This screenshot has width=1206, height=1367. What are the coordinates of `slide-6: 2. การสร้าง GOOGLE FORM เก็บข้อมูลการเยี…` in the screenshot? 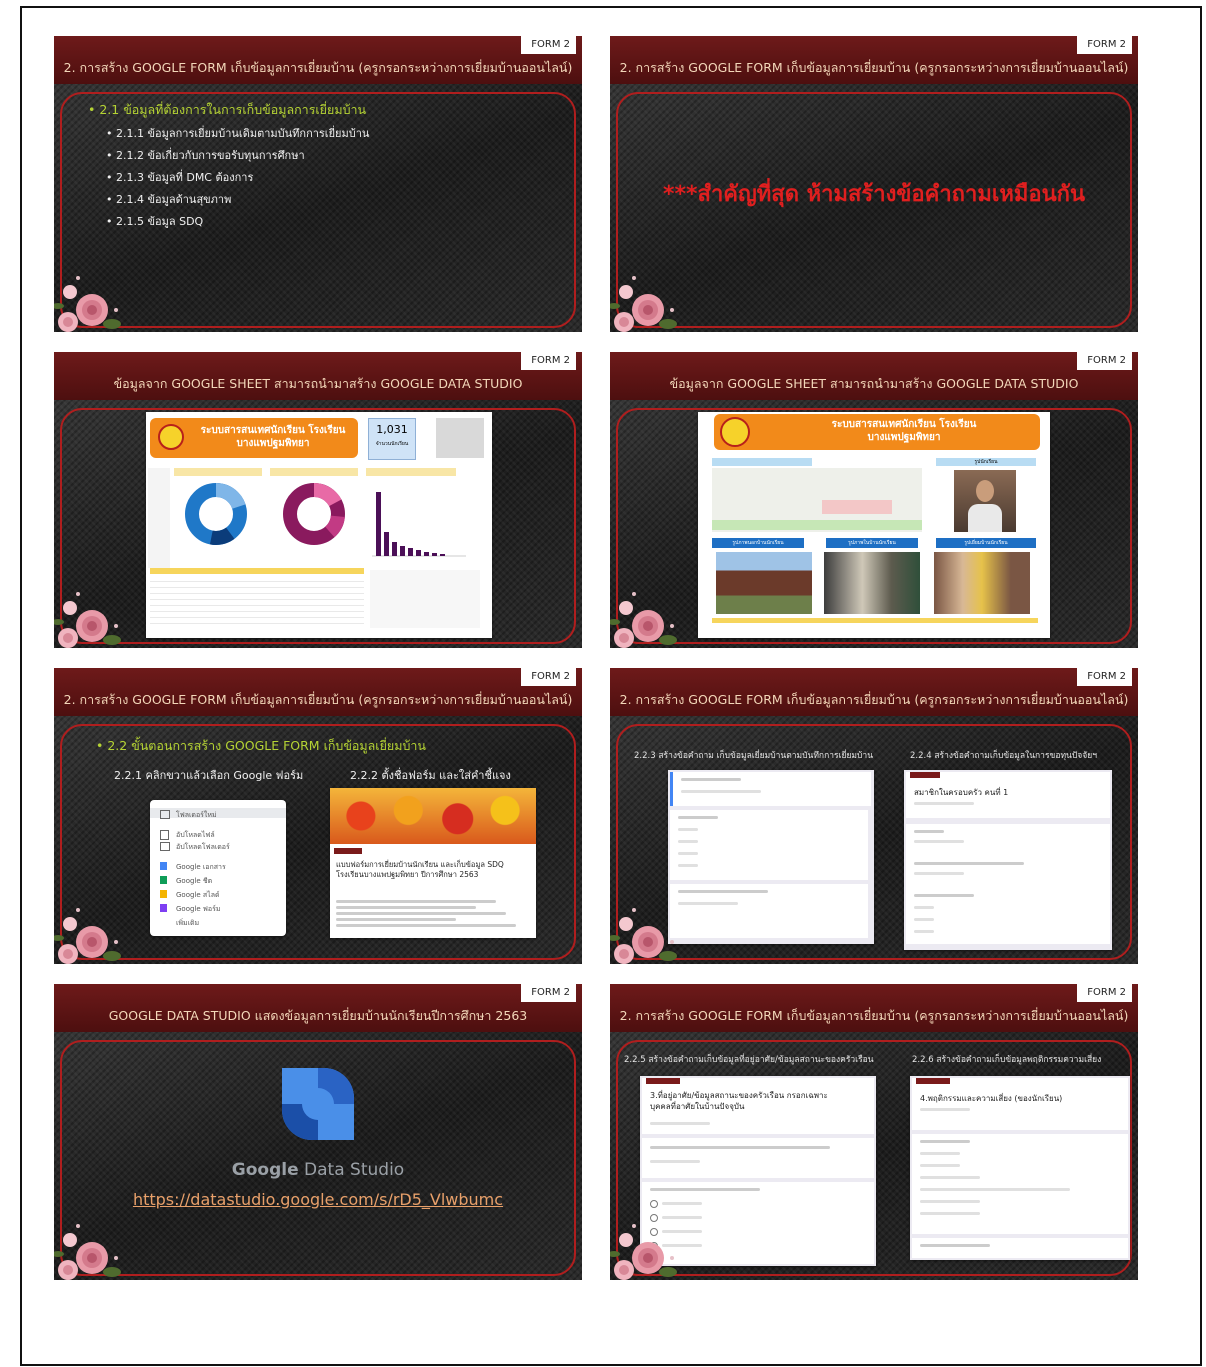 It's located at (874, 816).